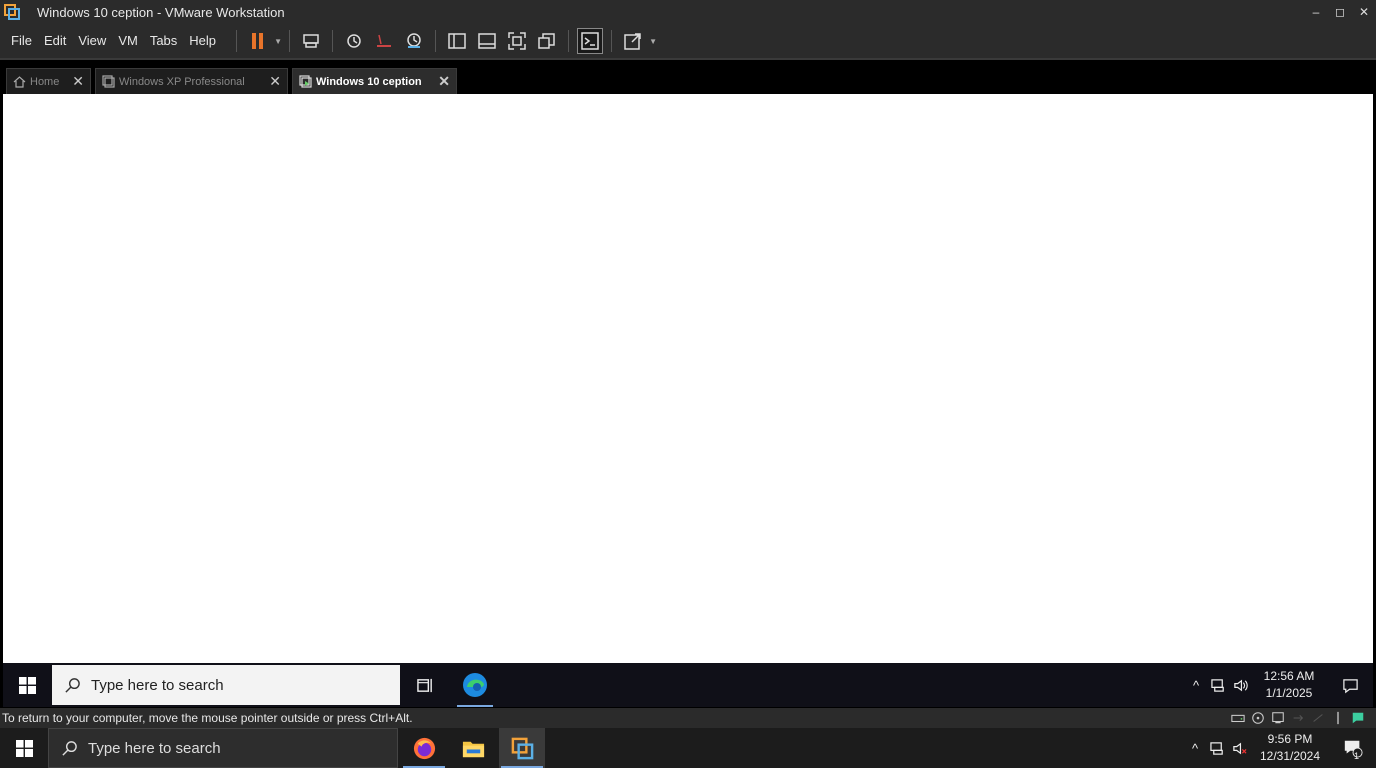  What do you see at coordinates (1239, 747) in the screenshot?
I see `volume-muted-icon` at bounding box center [1239, 747].